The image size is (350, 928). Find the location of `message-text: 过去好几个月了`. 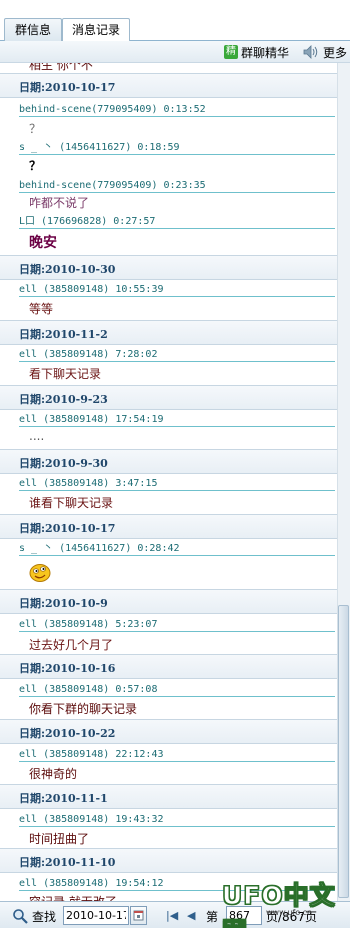

message-text: 过去好几个月了 is located at coordinates (71, 645).